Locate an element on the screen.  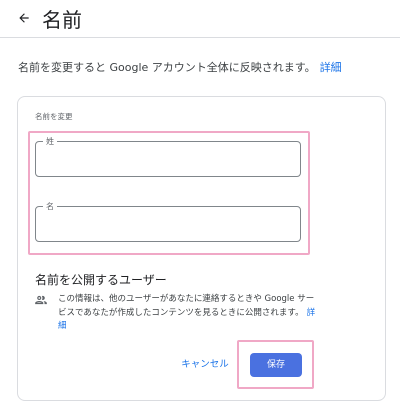
cancel-button: キャンセル is located at coordinates (205, 365).